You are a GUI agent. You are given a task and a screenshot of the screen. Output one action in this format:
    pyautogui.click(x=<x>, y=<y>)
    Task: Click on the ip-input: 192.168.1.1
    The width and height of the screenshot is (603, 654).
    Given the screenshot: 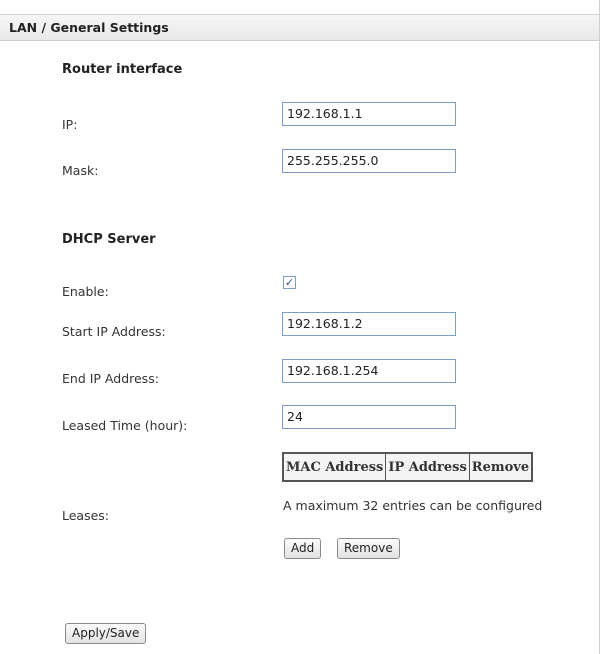 What is the action you would take?
    pyautogui.click(x=369, y=114)
    